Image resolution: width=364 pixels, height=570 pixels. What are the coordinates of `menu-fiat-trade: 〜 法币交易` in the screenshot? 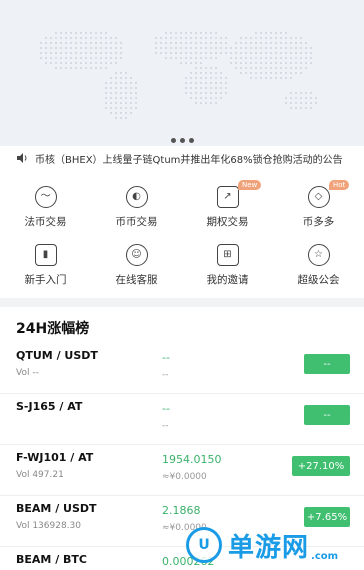 It's located at (45, 207).